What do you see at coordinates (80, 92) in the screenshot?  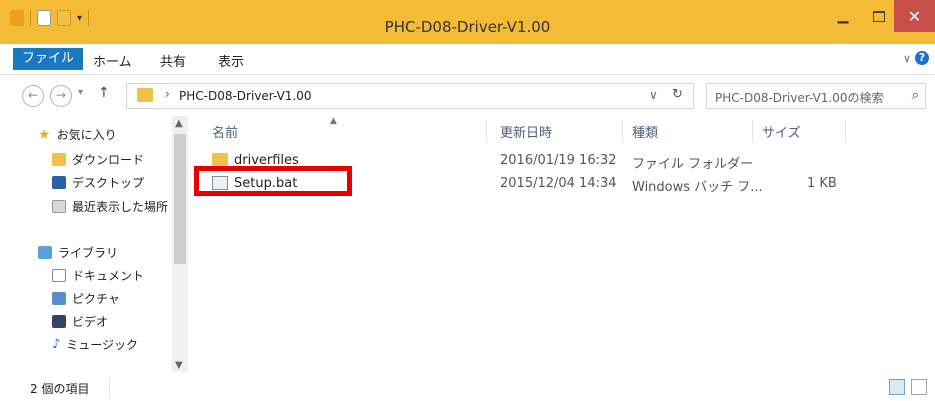 I see `recent-locations-icon: ▾` at bounding box center [80, 92].